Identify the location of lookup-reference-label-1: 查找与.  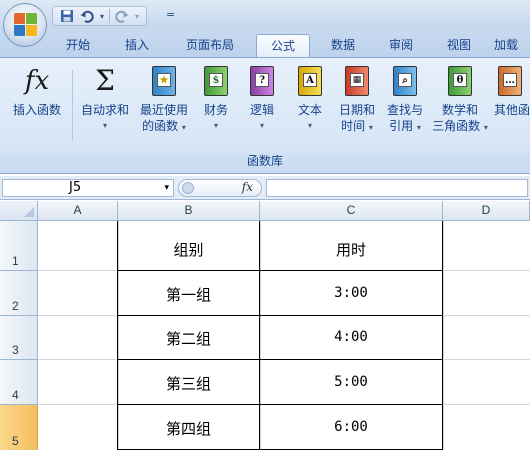
(404, 110).